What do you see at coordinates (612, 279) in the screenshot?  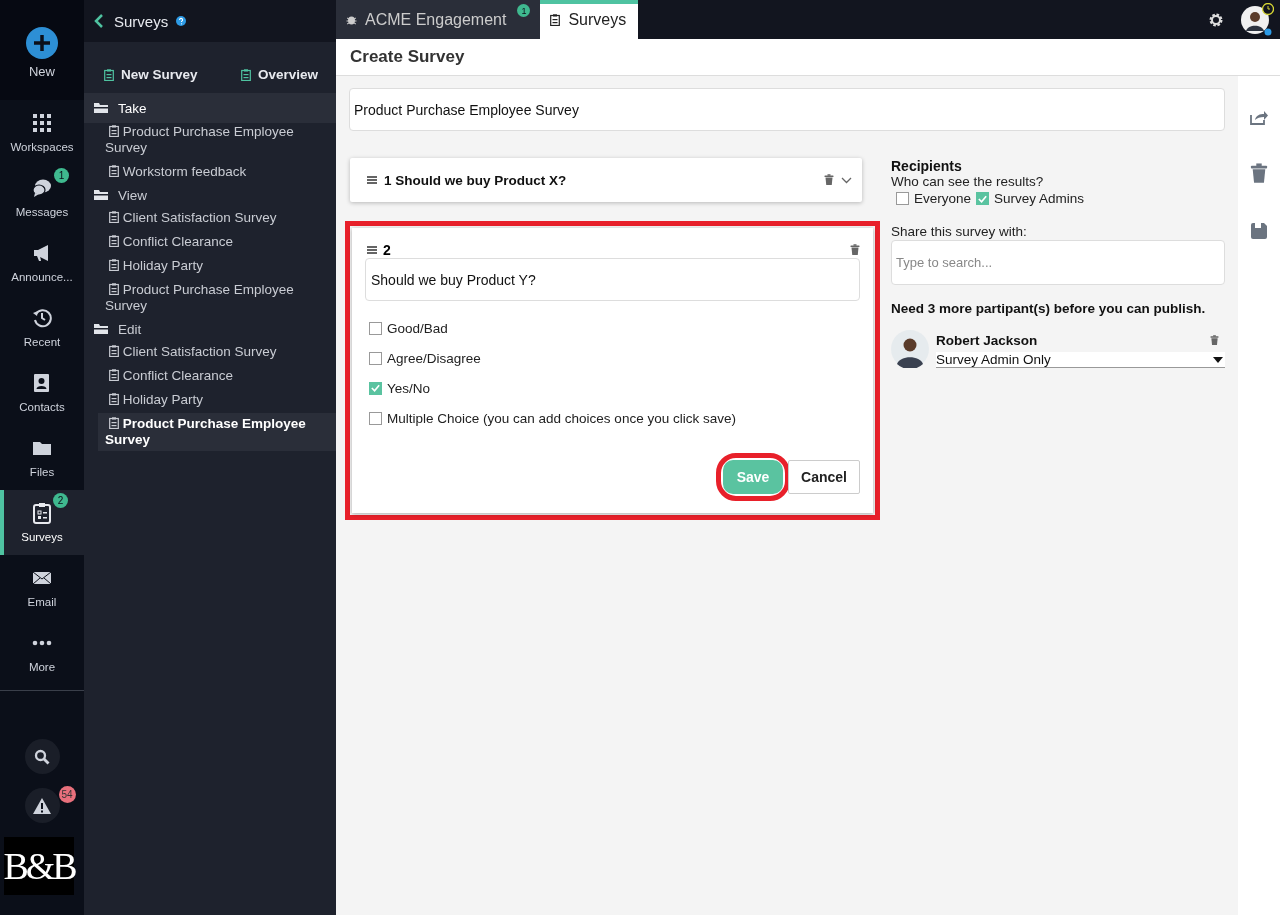 I see `question-field: Should we buy Product Y?` at bounding box center [612, 279].